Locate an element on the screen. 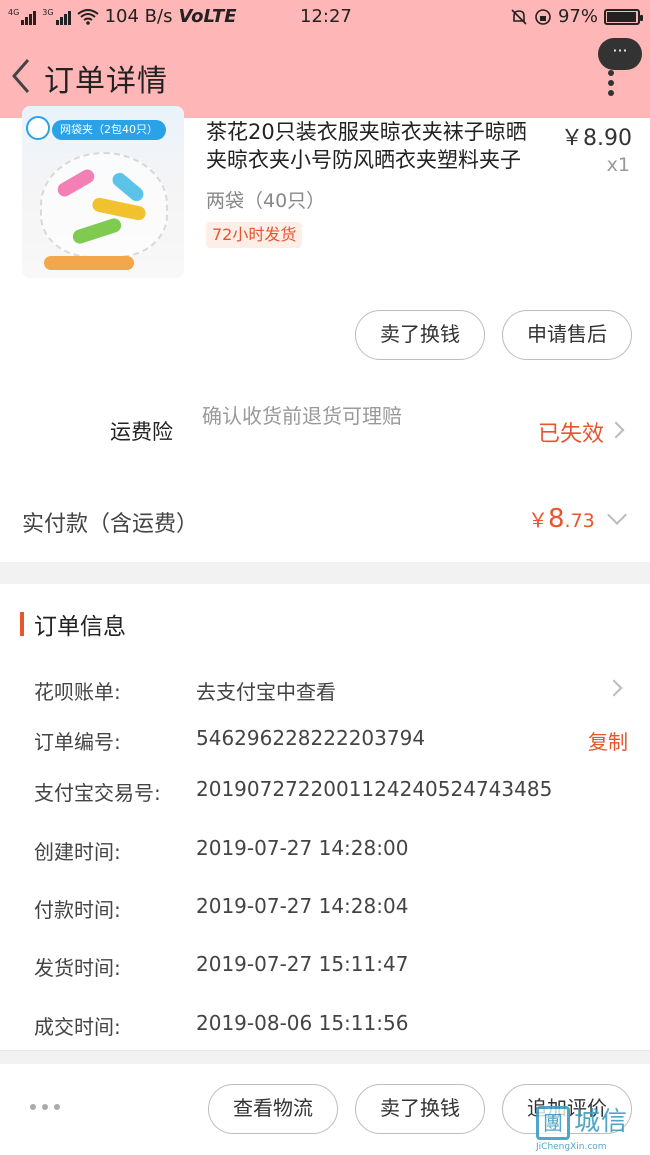 The height and width of the screenshot is (1155, 650). battery-fill is located at coordinates (622, 16).